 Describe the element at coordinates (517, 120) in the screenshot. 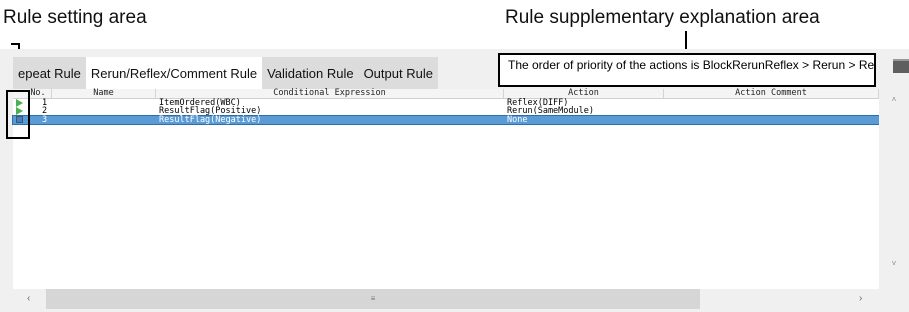

I see `cell-action: None` at that location.